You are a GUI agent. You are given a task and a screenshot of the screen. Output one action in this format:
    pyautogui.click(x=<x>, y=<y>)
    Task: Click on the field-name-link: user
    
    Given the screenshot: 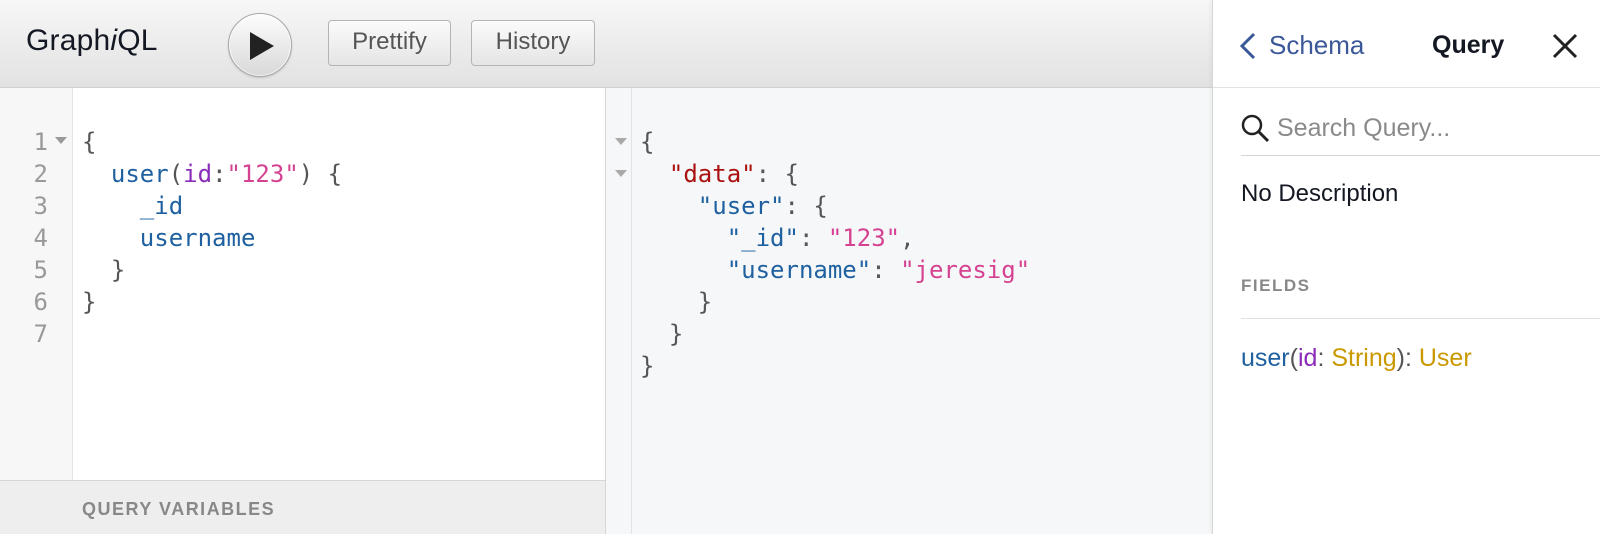 What is the action you would take?
    pyautogui.click(x=1265, y=358)
    